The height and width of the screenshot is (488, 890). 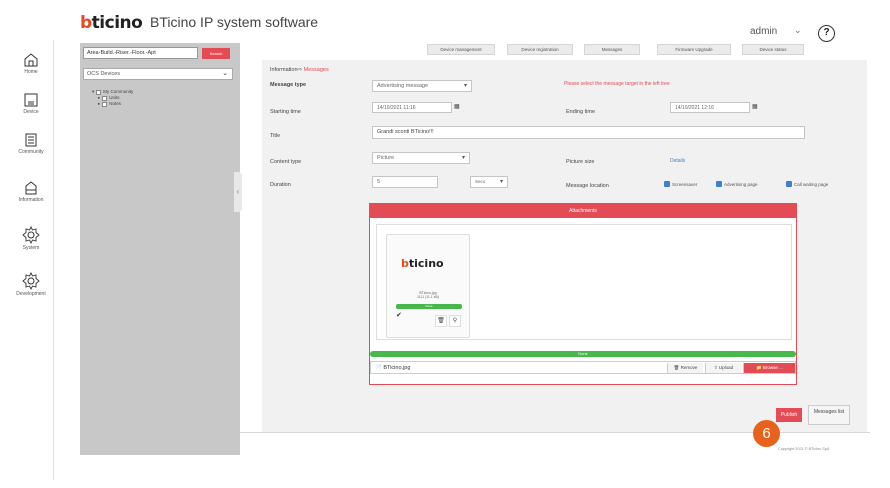 I want to click on app-title: BTicino IP system software, so click(x=234, y=22).